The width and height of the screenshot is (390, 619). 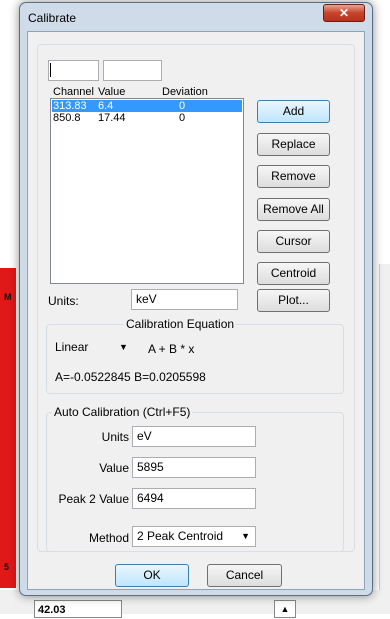 What do you see at coordinates (73, 92) in the screenshot?
I see `column-header-channel: Channel` at bounding box center [73, 92].